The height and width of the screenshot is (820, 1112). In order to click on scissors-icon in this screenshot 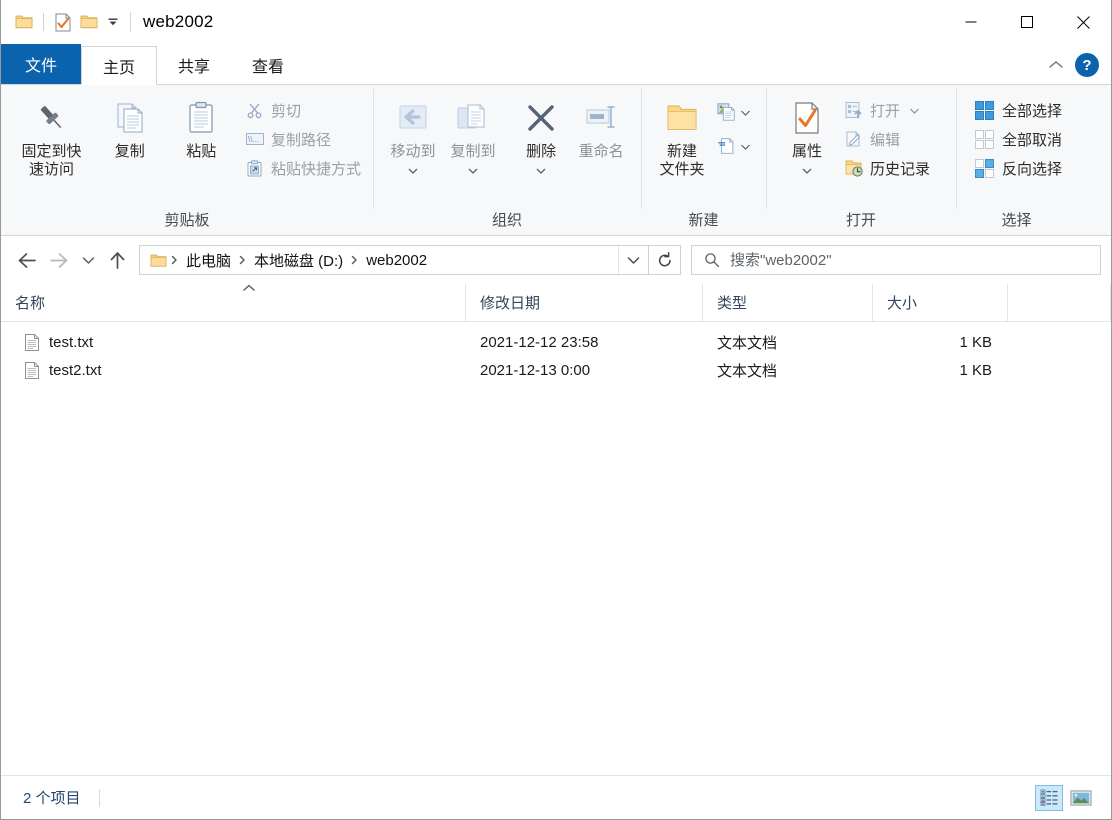, I will do `click(255, 110)`.